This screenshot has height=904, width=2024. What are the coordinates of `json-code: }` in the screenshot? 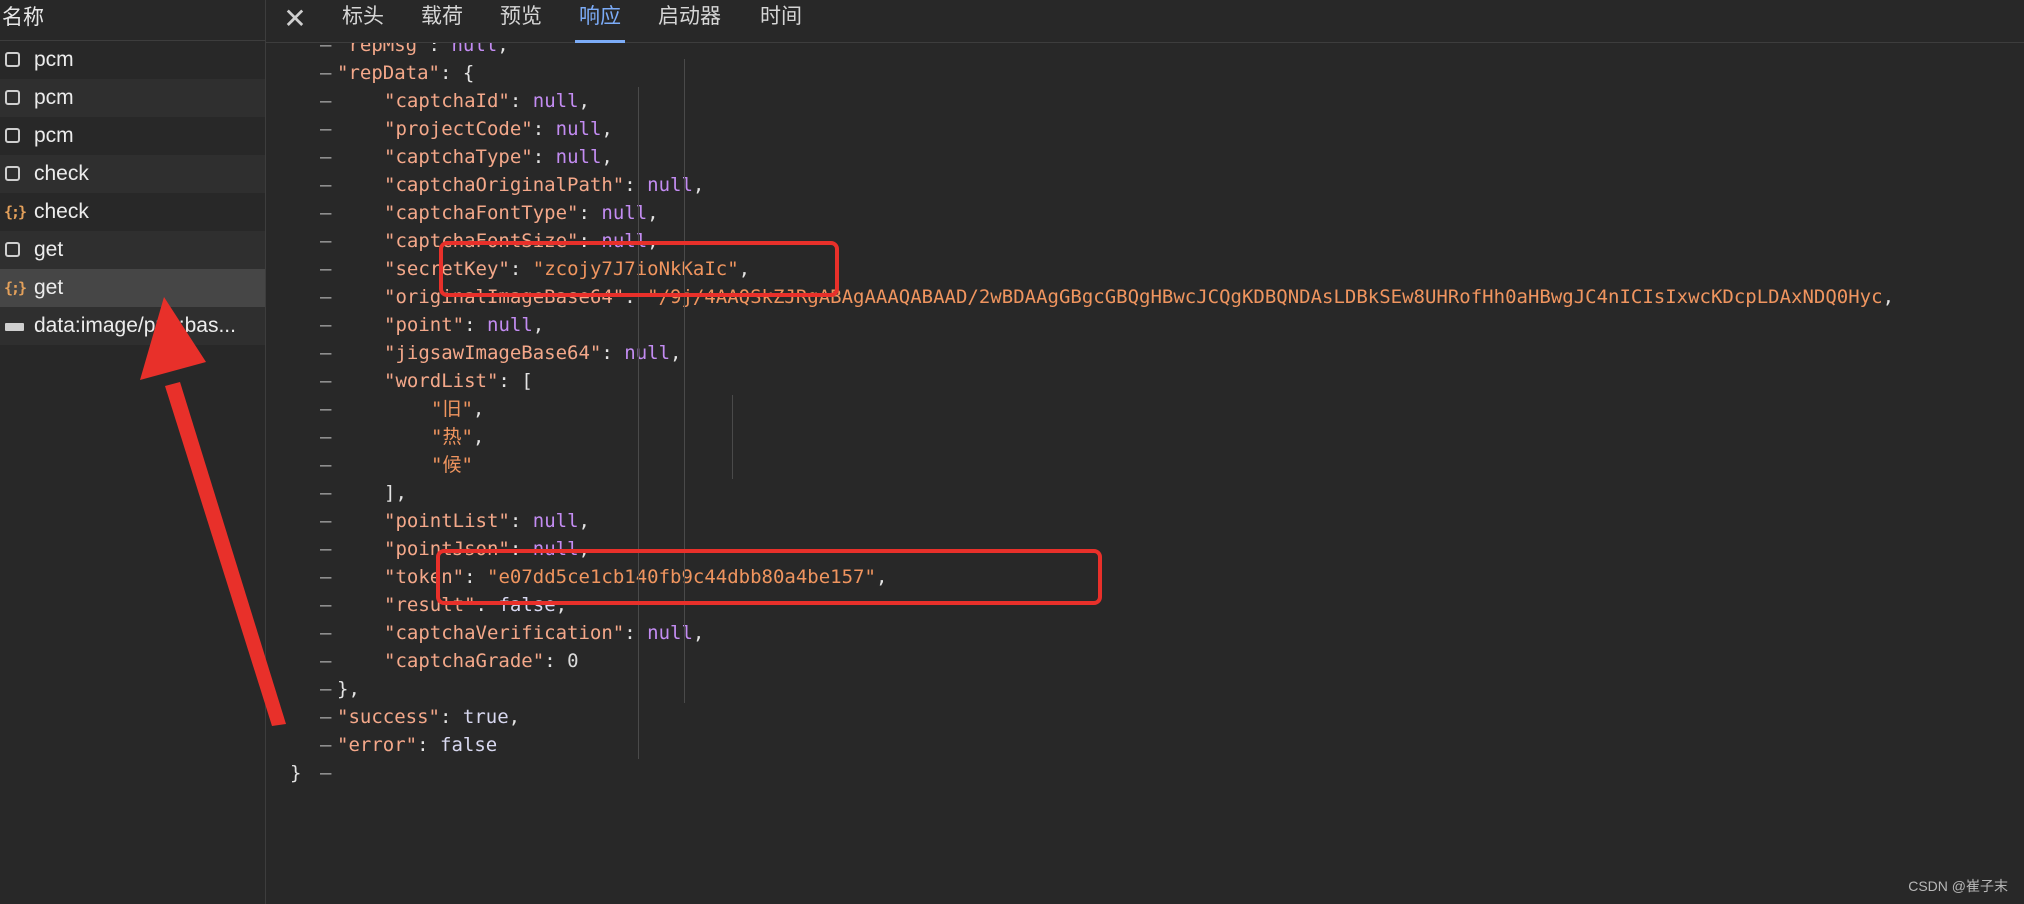 It's located at (295, 773).